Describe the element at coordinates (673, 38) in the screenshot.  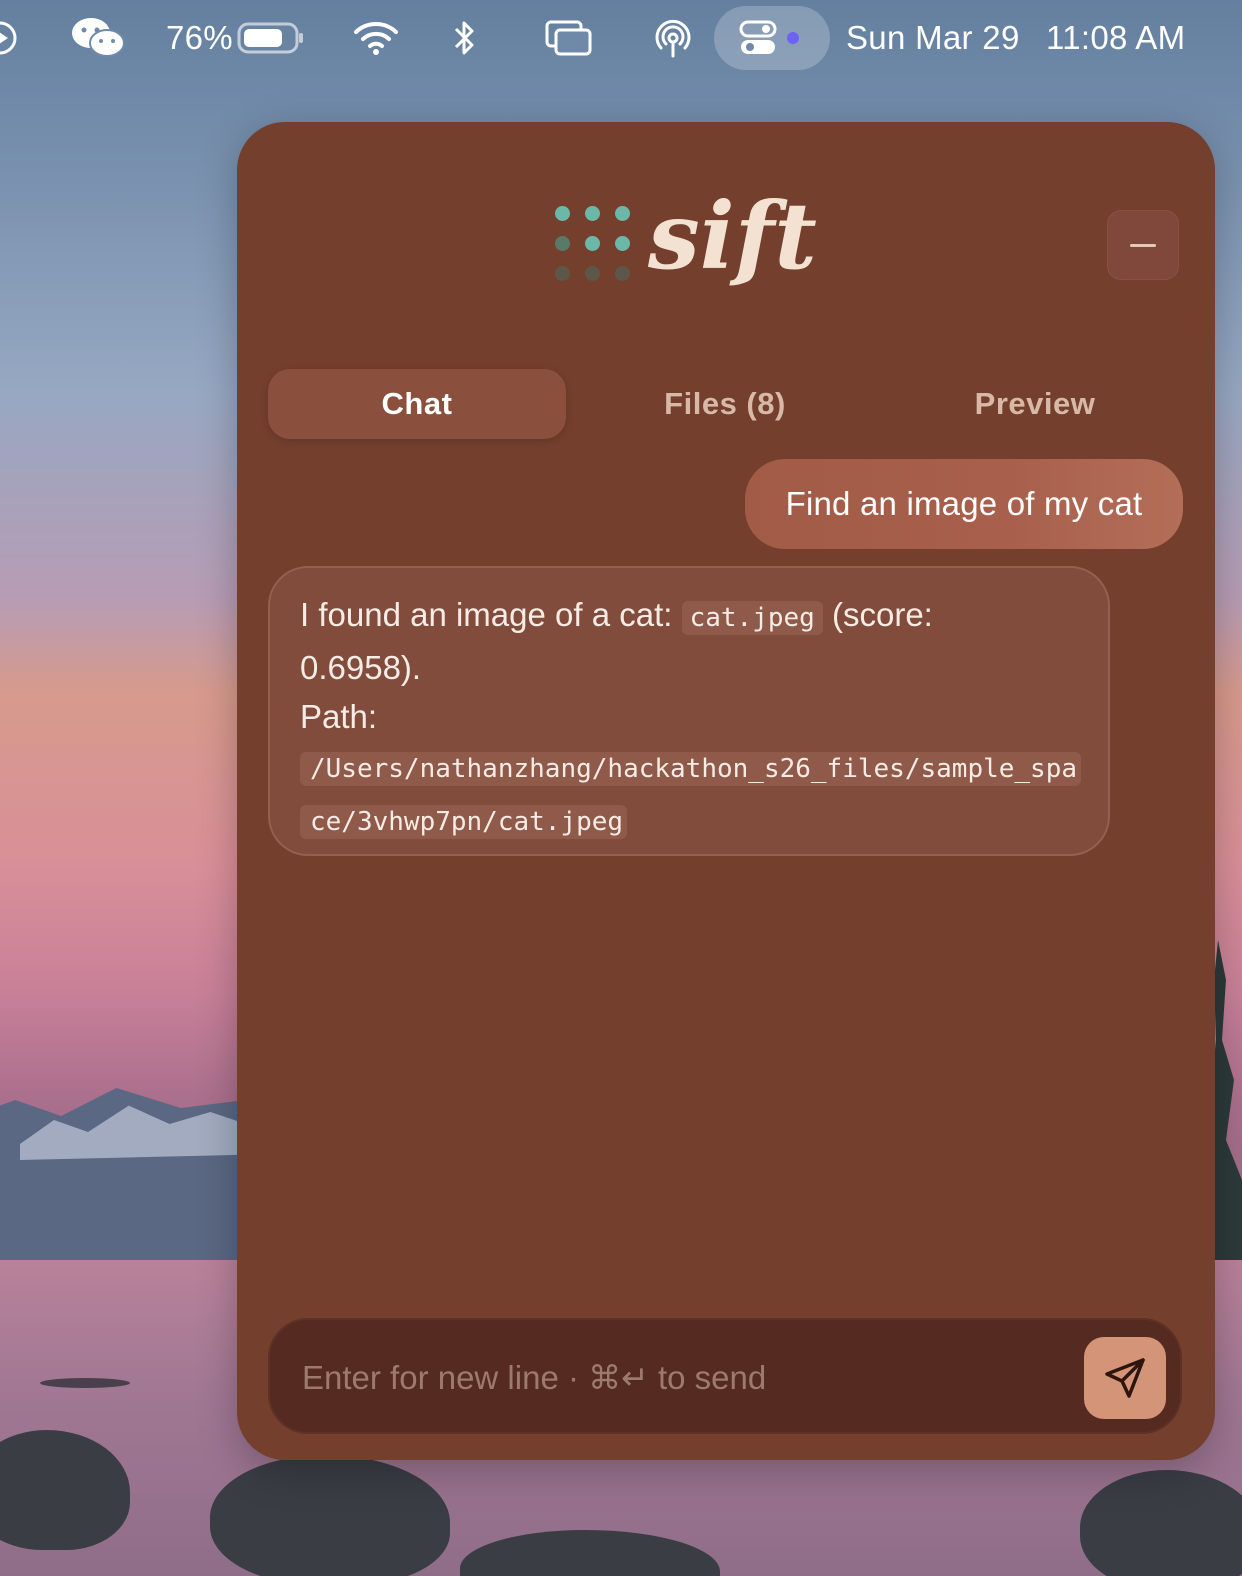
I see `airdrop-icon` at that location.